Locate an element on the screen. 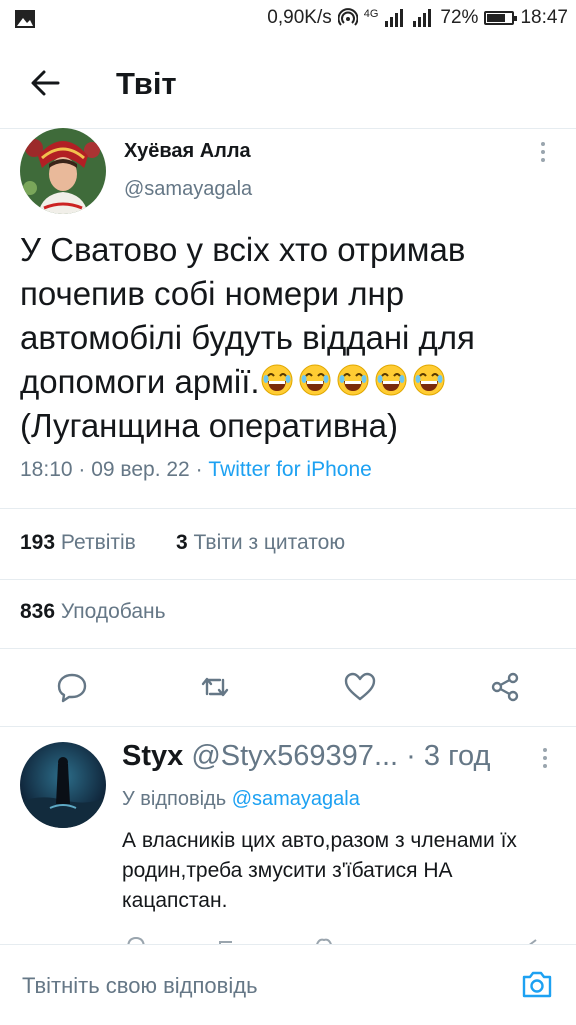 Image resolution: width=576 pixels, height=1025 pixels. emoji-row is located at coordinates (355, 381).